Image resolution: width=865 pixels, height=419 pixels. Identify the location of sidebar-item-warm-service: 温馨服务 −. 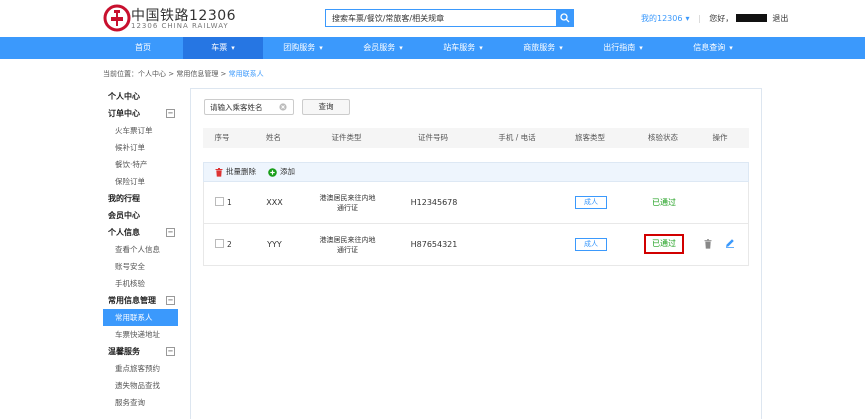
(145, 351).